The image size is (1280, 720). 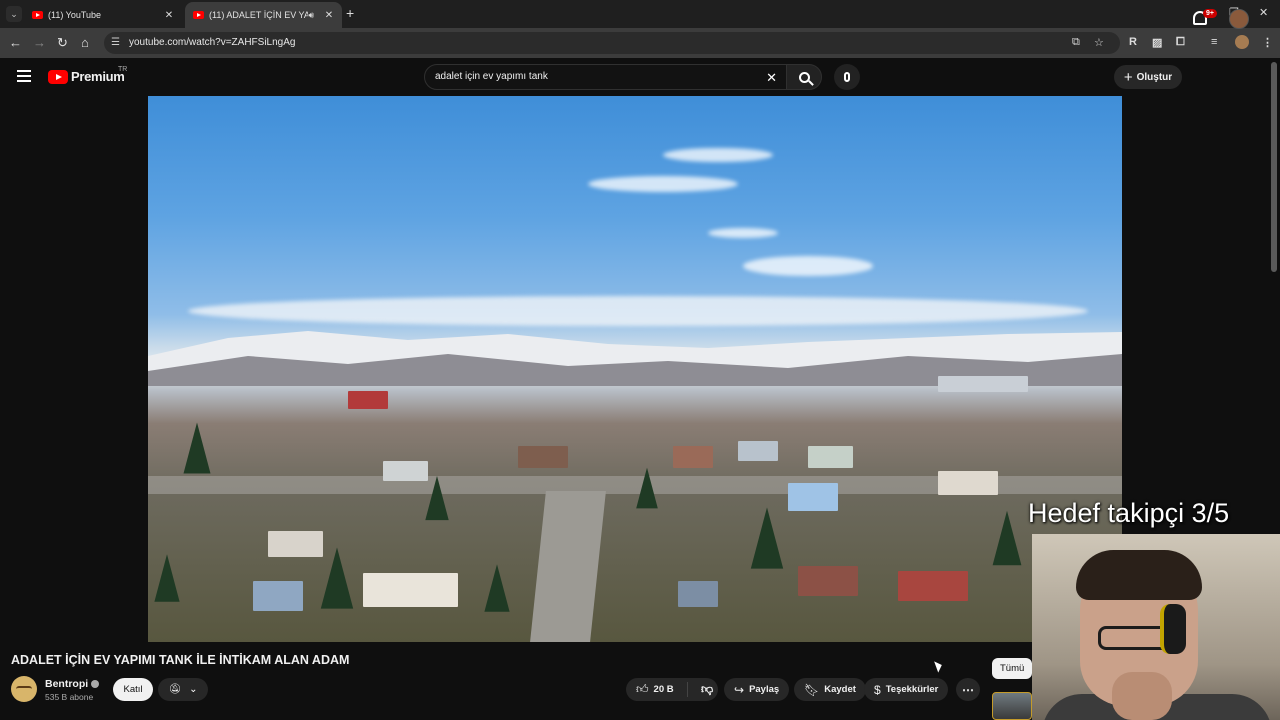 What do you see at coordinates (1210, 13) in the screenshot?
I see `notification-count-badge: 9+` at bounding box center [1210, 13].